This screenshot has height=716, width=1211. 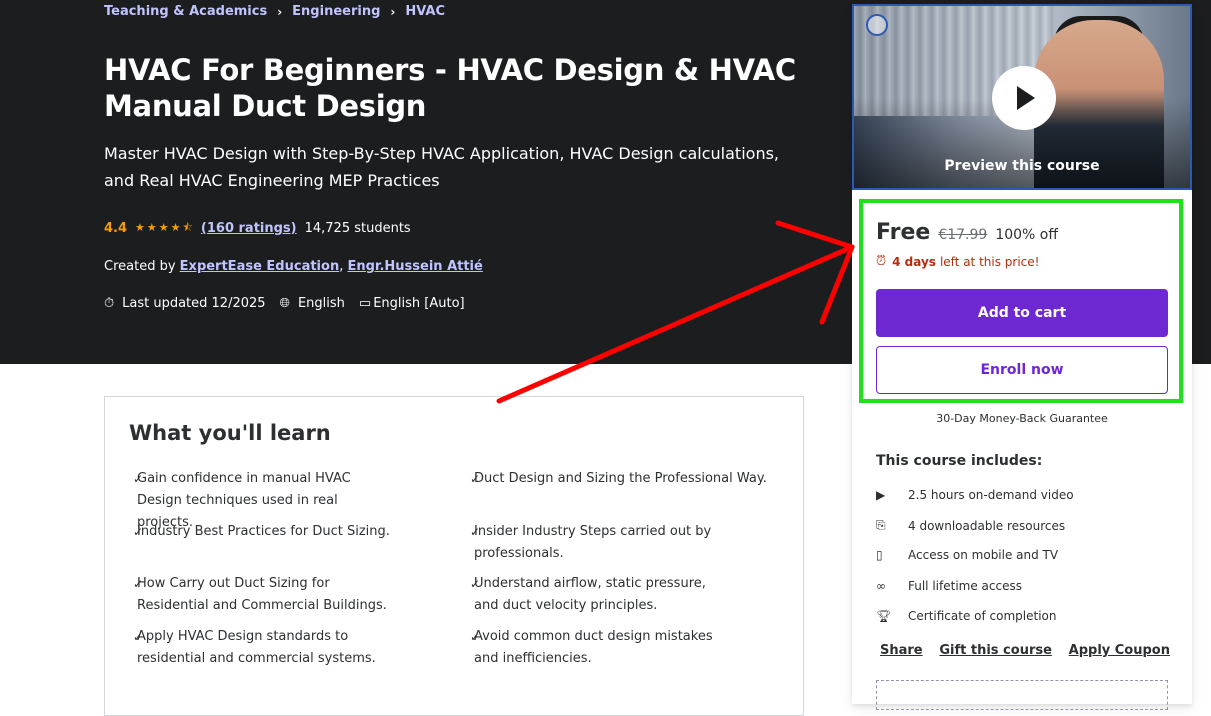 I want to click on breadcrumb-teaching: Teaching & Academics, so click(x=185, y=11).